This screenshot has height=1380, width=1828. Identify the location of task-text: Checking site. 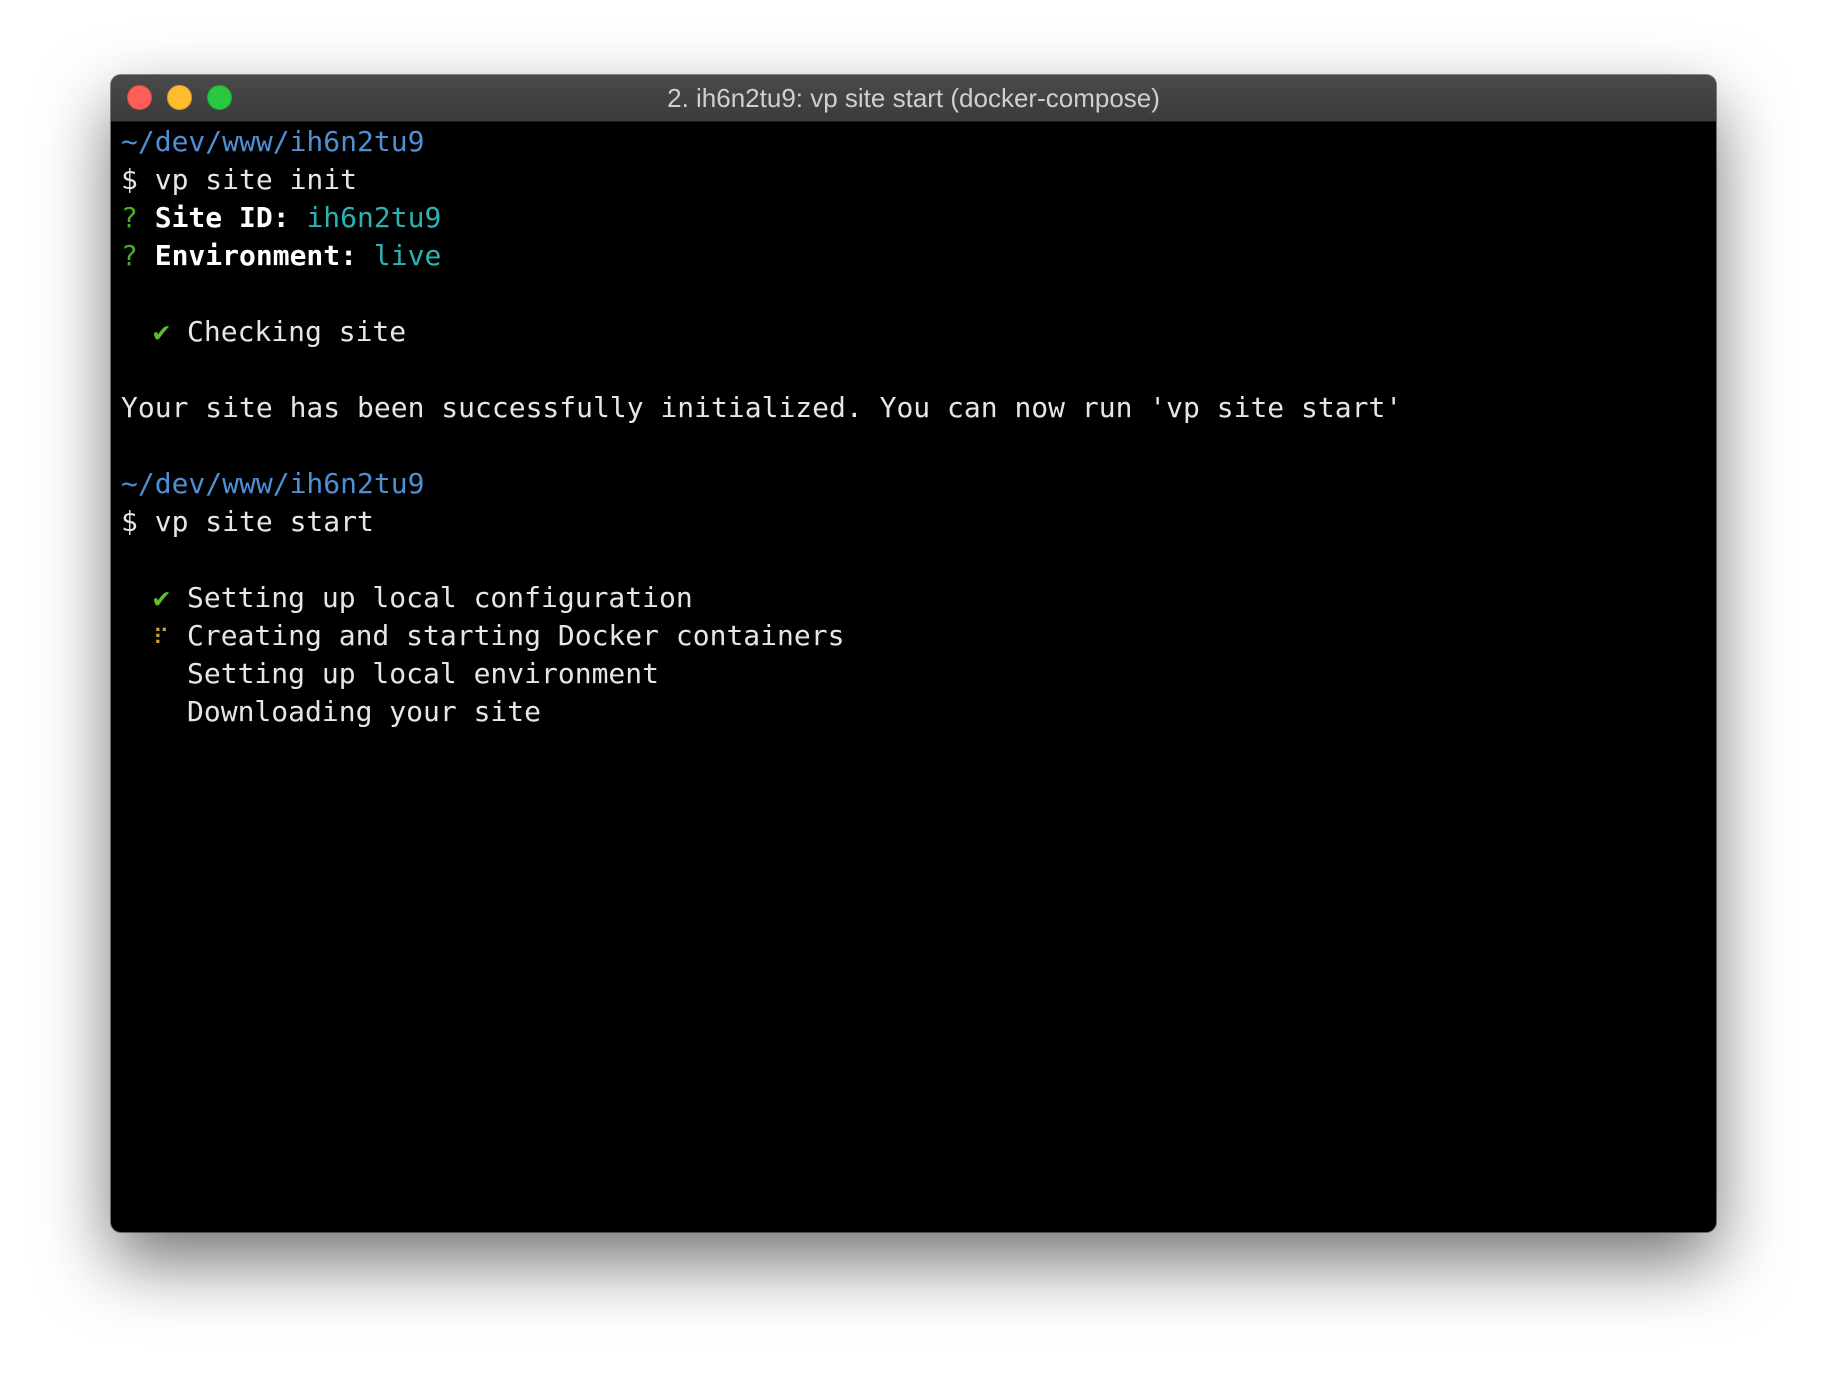
(297, 331).